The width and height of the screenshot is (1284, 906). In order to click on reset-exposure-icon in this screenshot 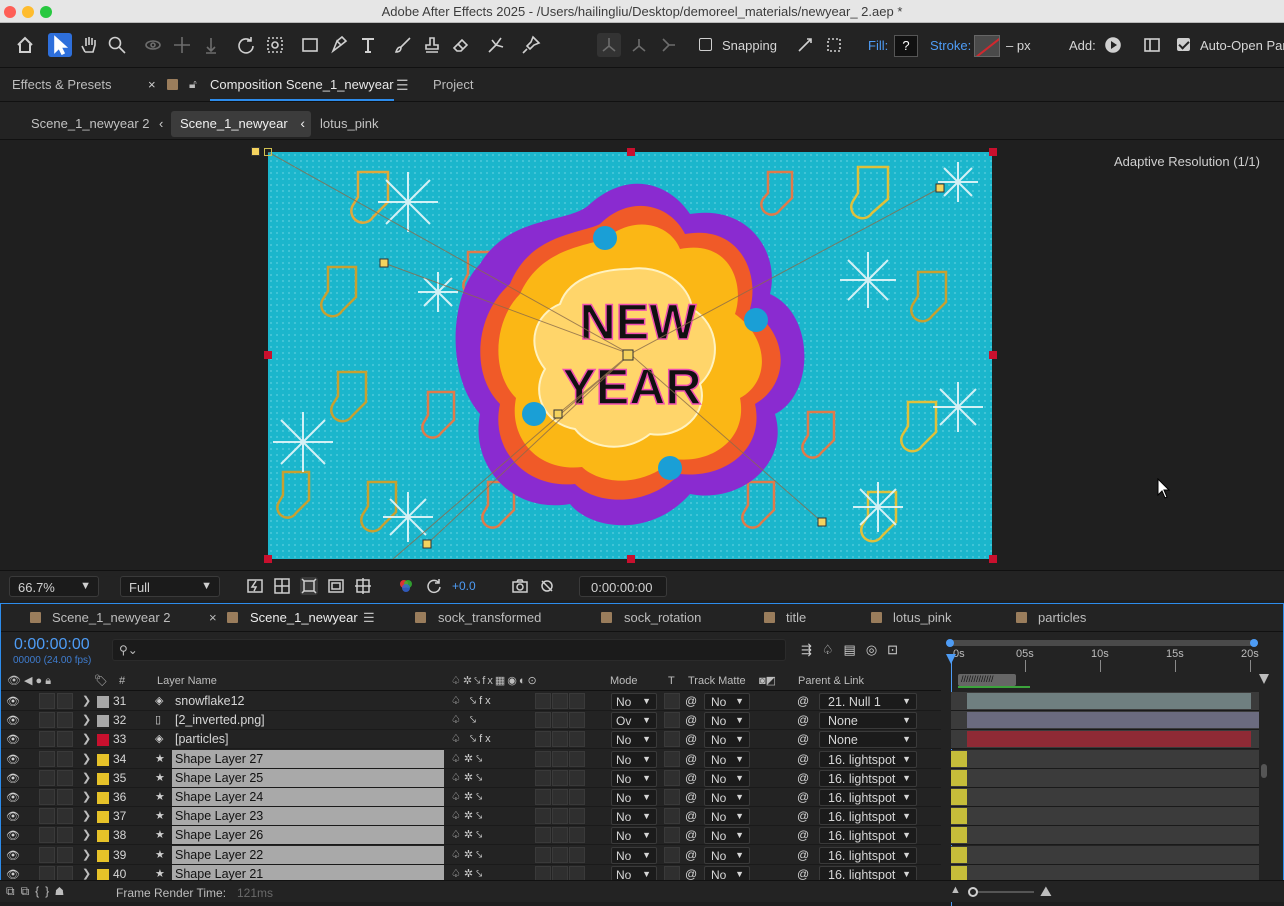, I will do `click(434, 586)`.